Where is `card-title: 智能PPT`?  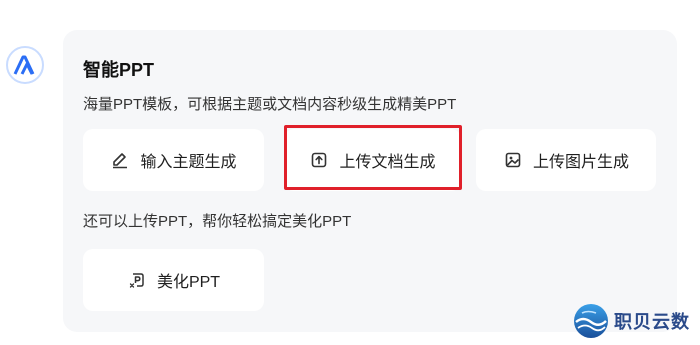
card-title: 智能PPT is located at coordinates (119, 70).